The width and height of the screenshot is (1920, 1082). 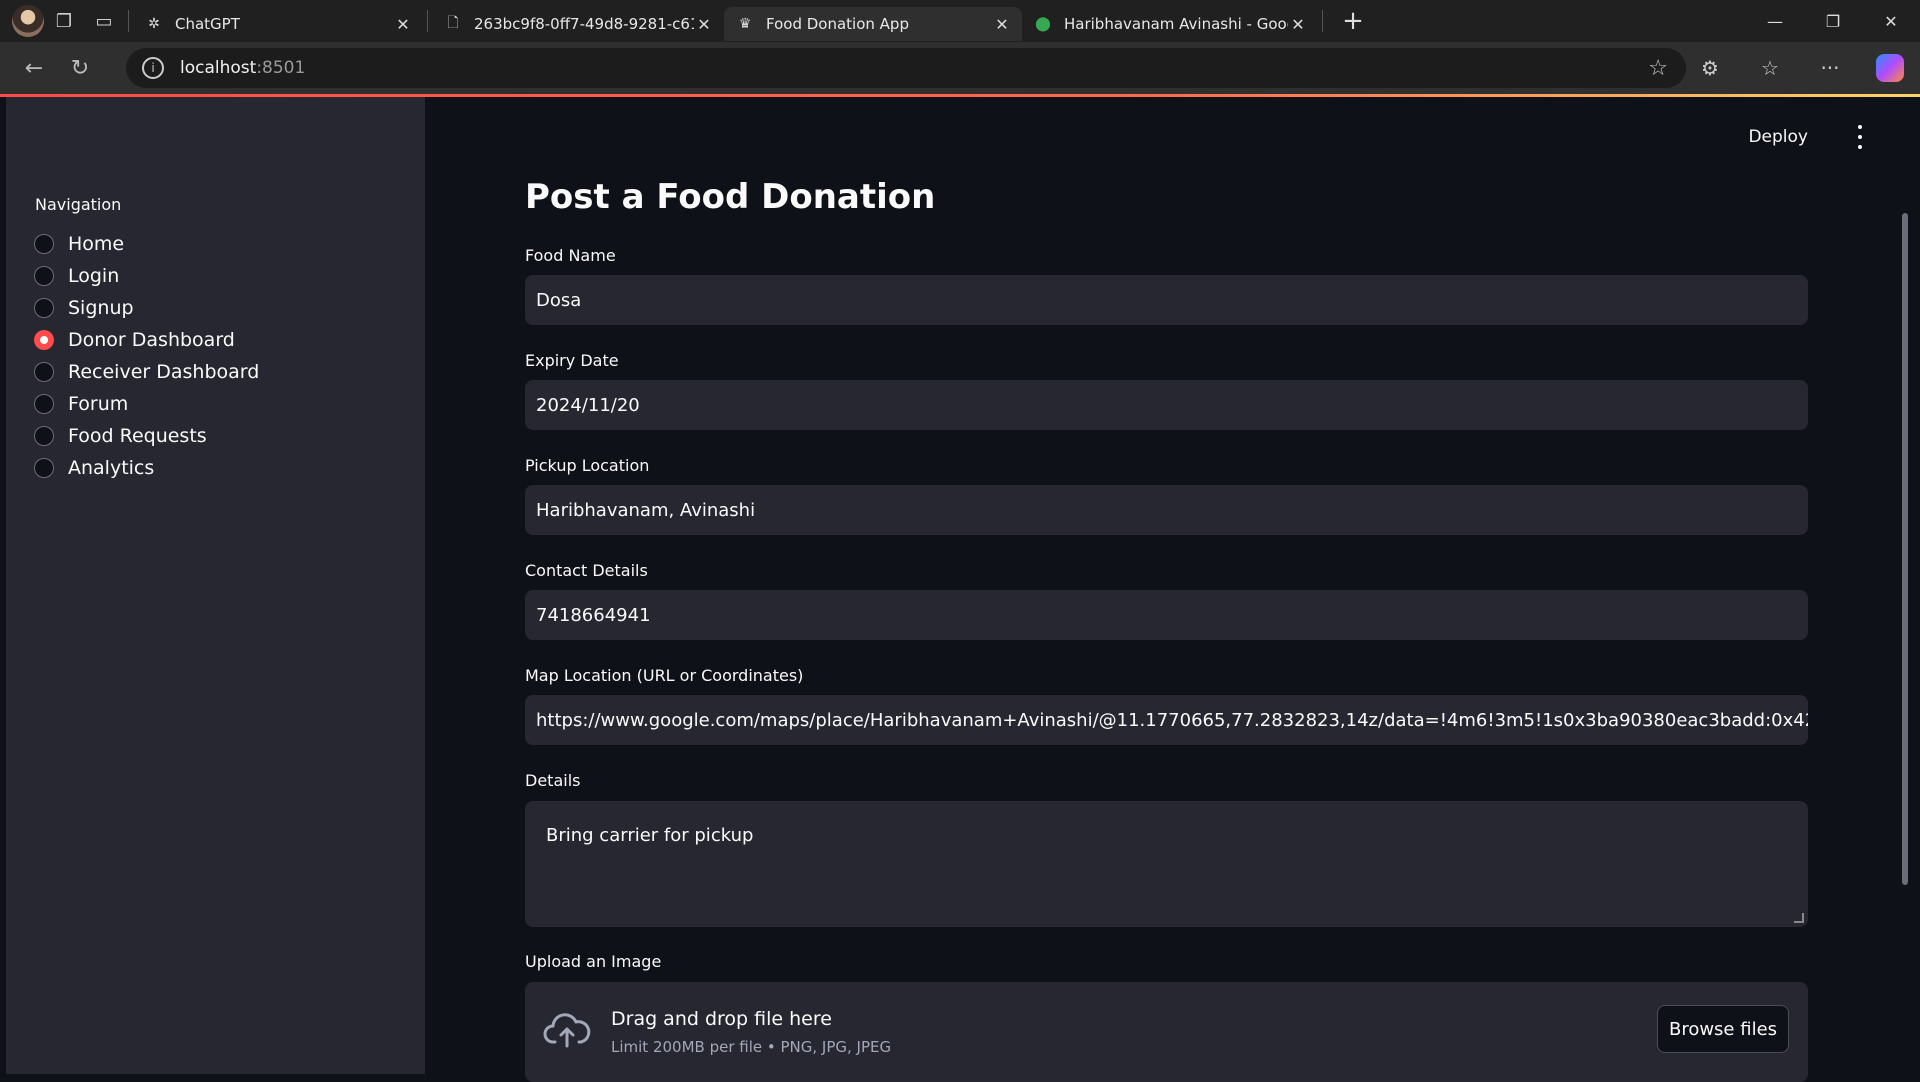 I want to click on favorites-icon: ☆, so click(x=1770, y=68).